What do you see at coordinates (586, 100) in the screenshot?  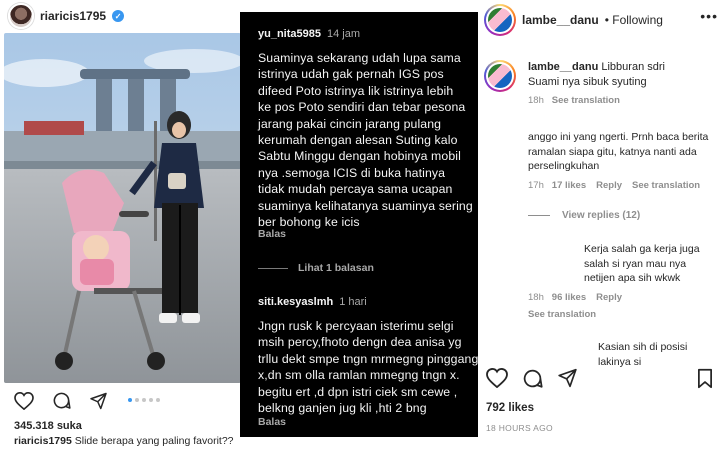 I see `caption-see-translation: See translation` at bounding box center [586, 100].